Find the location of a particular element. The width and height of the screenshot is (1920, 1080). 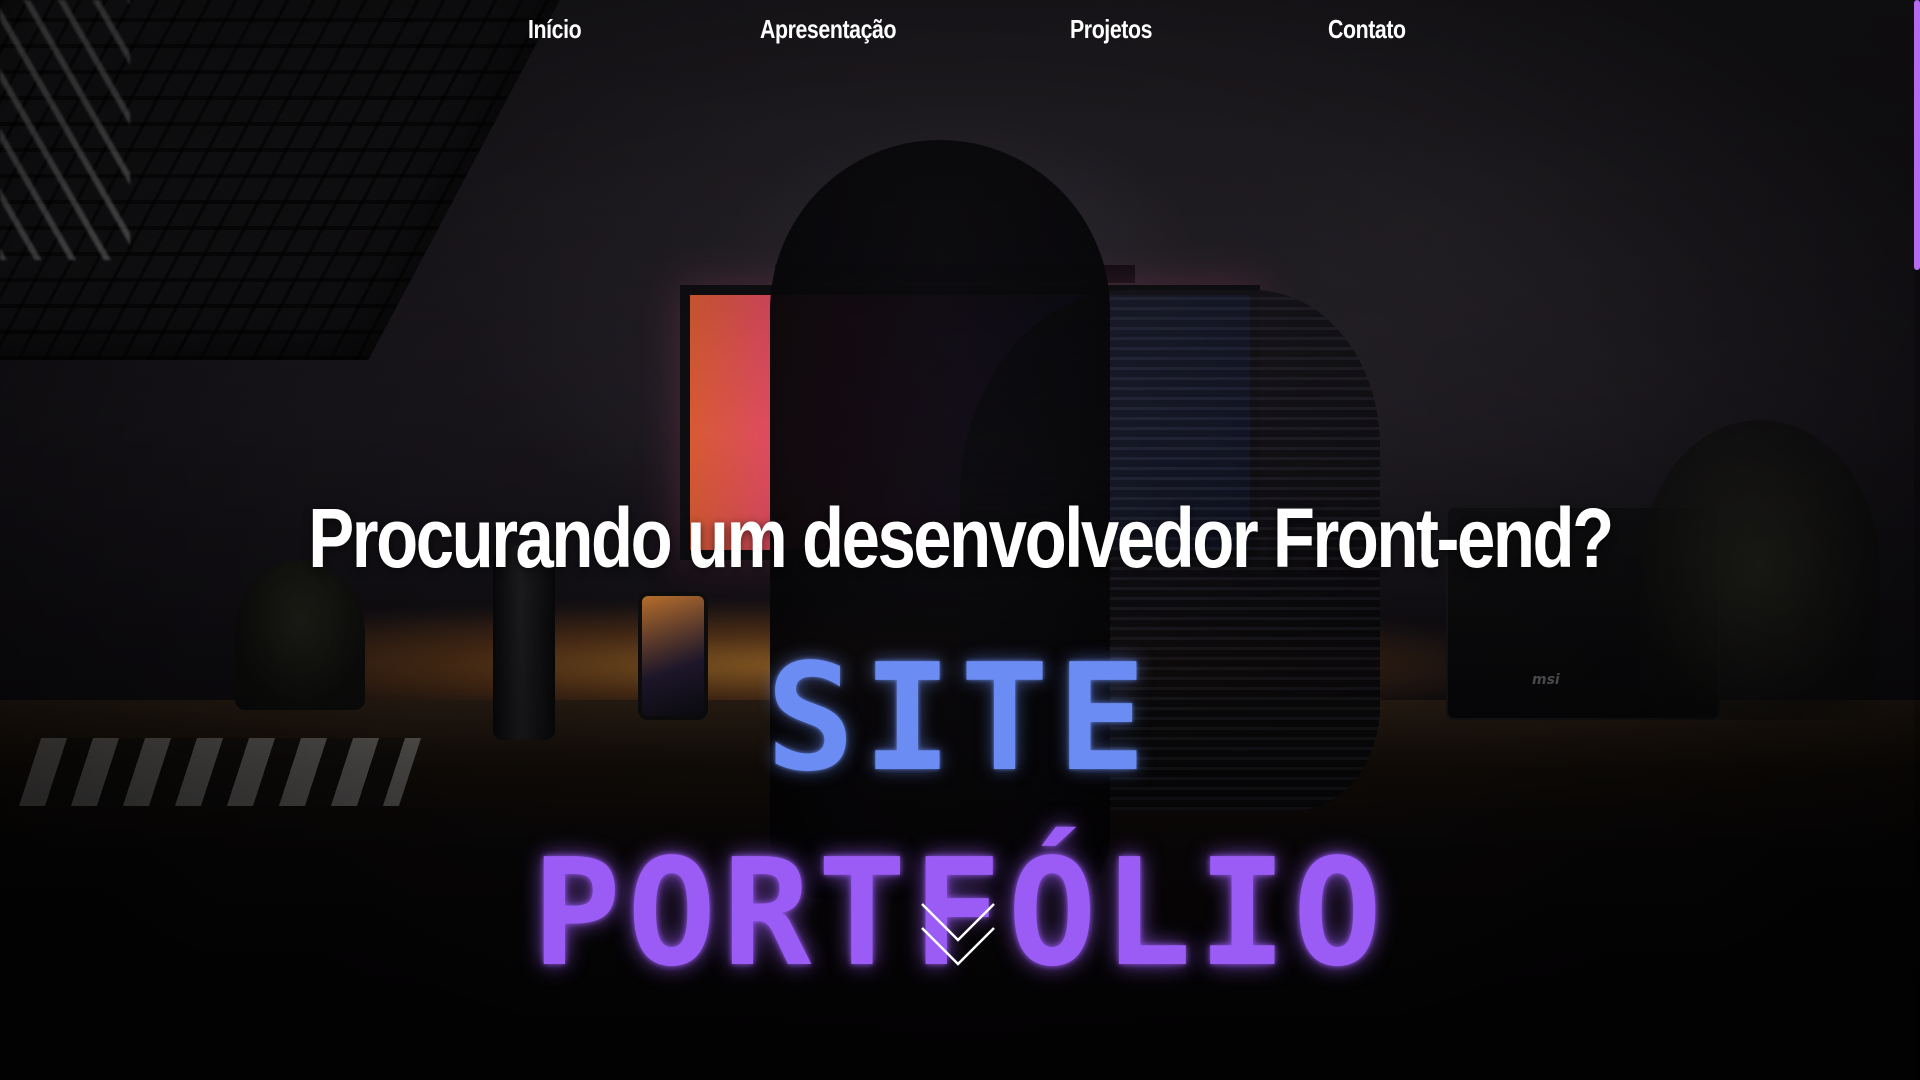

nav-item-inicio: Início is located at coordinates (555, 29).